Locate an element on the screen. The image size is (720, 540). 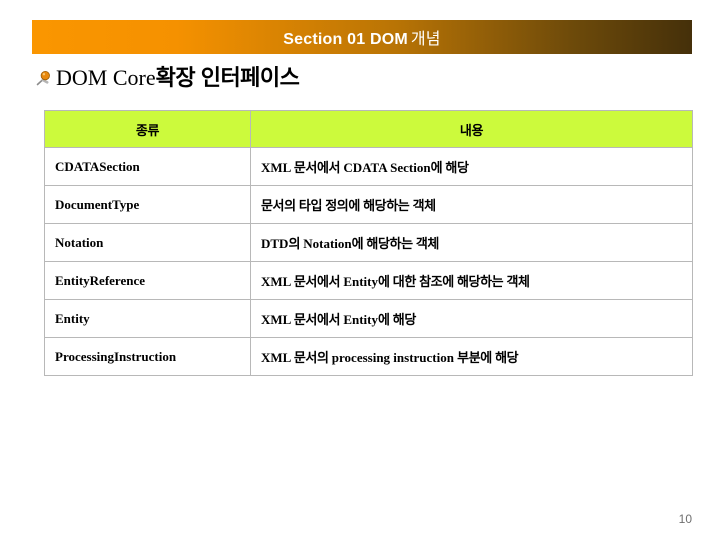
table-row: Notation DTD의 Notation에 해당하는 객체 is located at coordinates (368, 242).